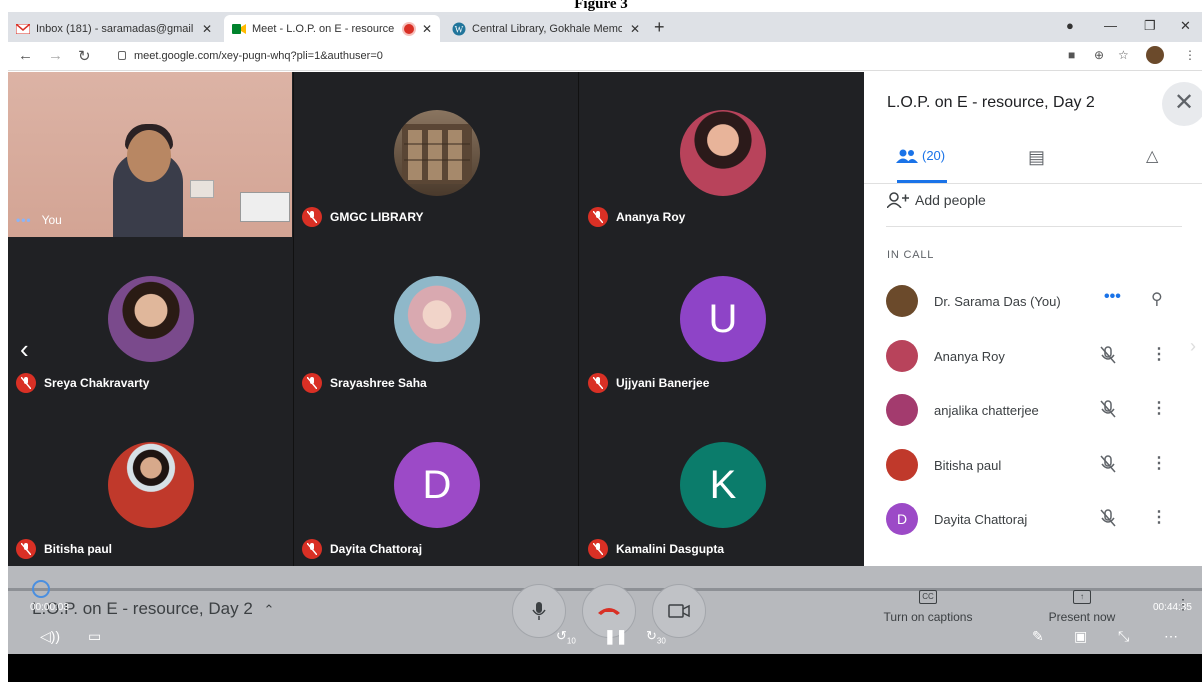  Describe the element at coordinates (55, 55) in the screenshot. I see `forward-icon: →` at that location.